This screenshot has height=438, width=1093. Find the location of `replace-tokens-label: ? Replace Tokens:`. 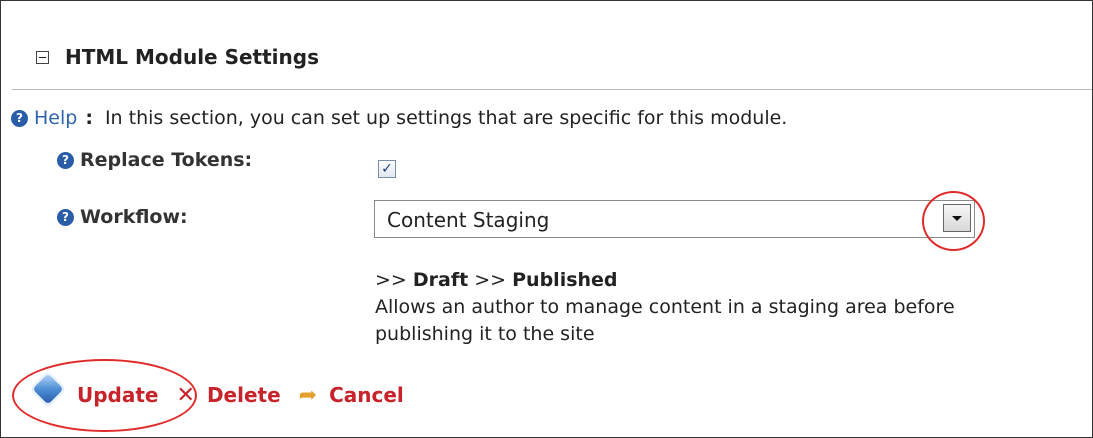

replace-tokens-label: ? Replace Tokens: is located at coordinates (154, 160).